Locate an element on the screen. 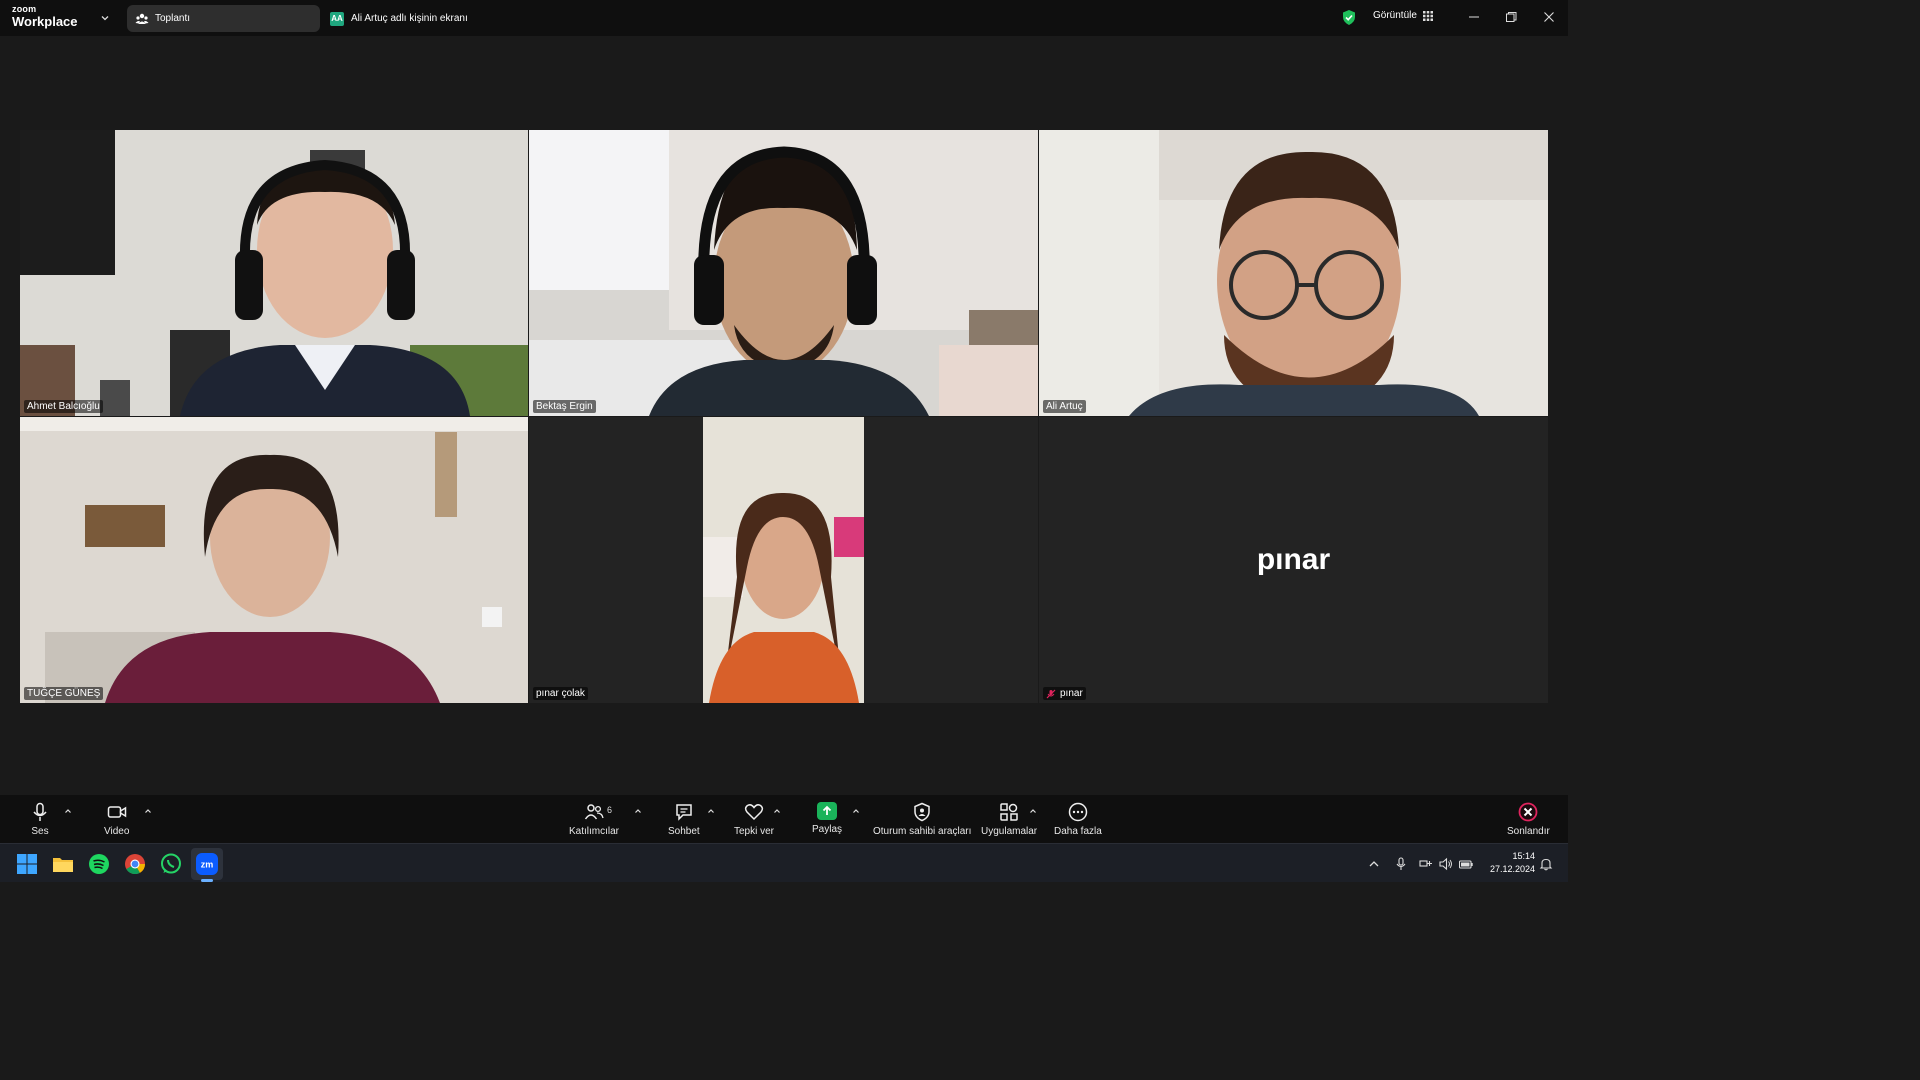 The image size is (1920, 1080). host-tools-button: Oturum sahibi araçları is located at coordinates (922, 819).